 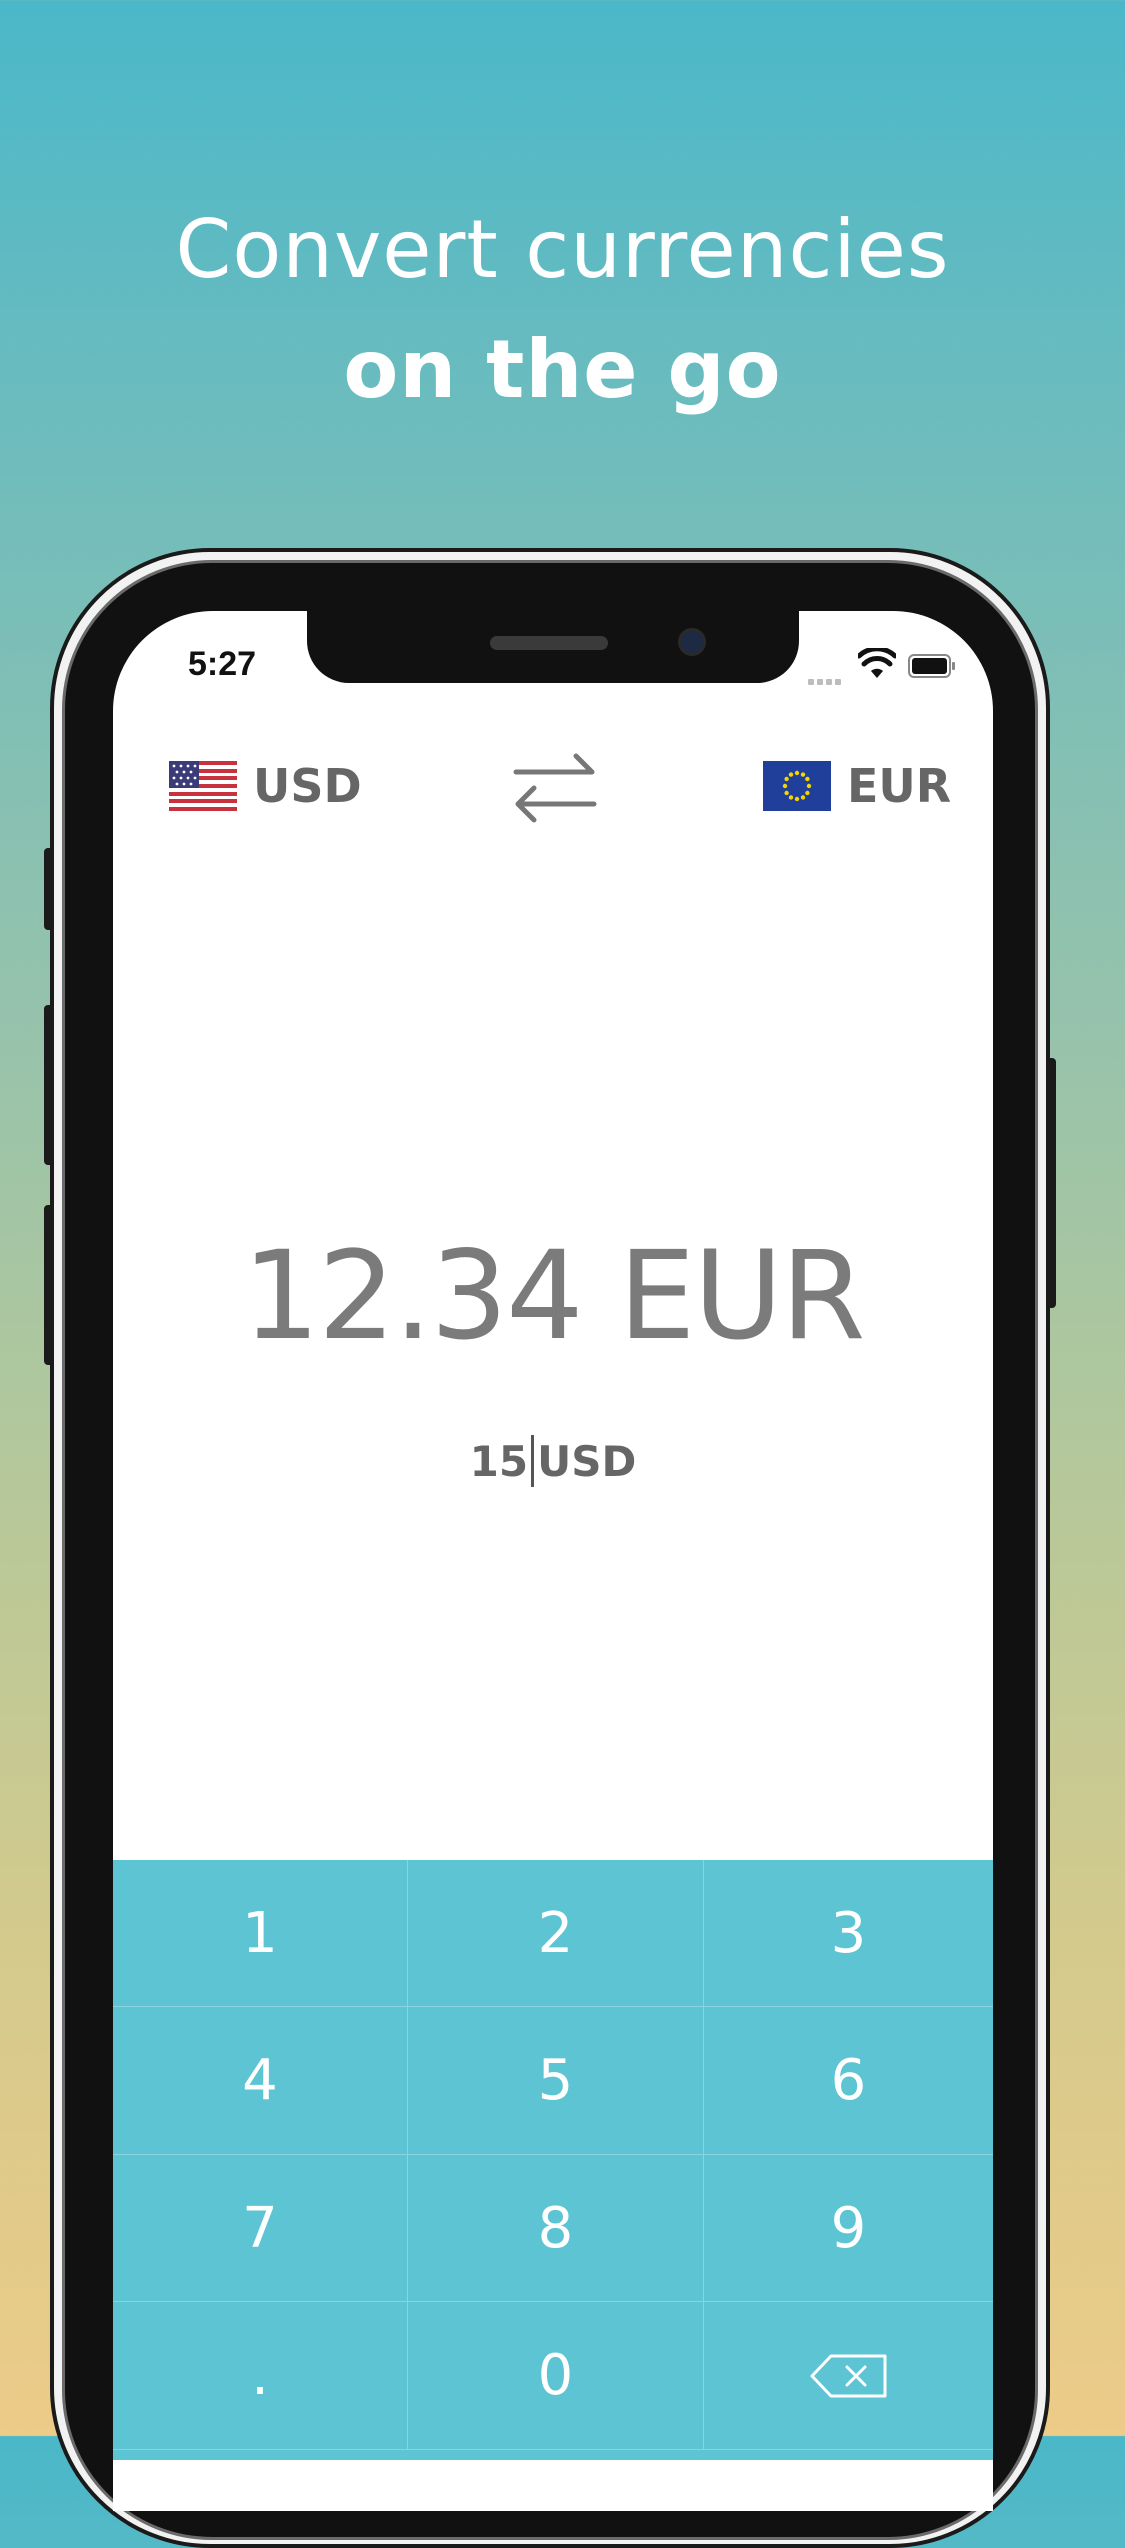 What do you see at coordinates (203, 786) in the screenshot?
I see `us-flag-icon` at bounding box center [203, 786].